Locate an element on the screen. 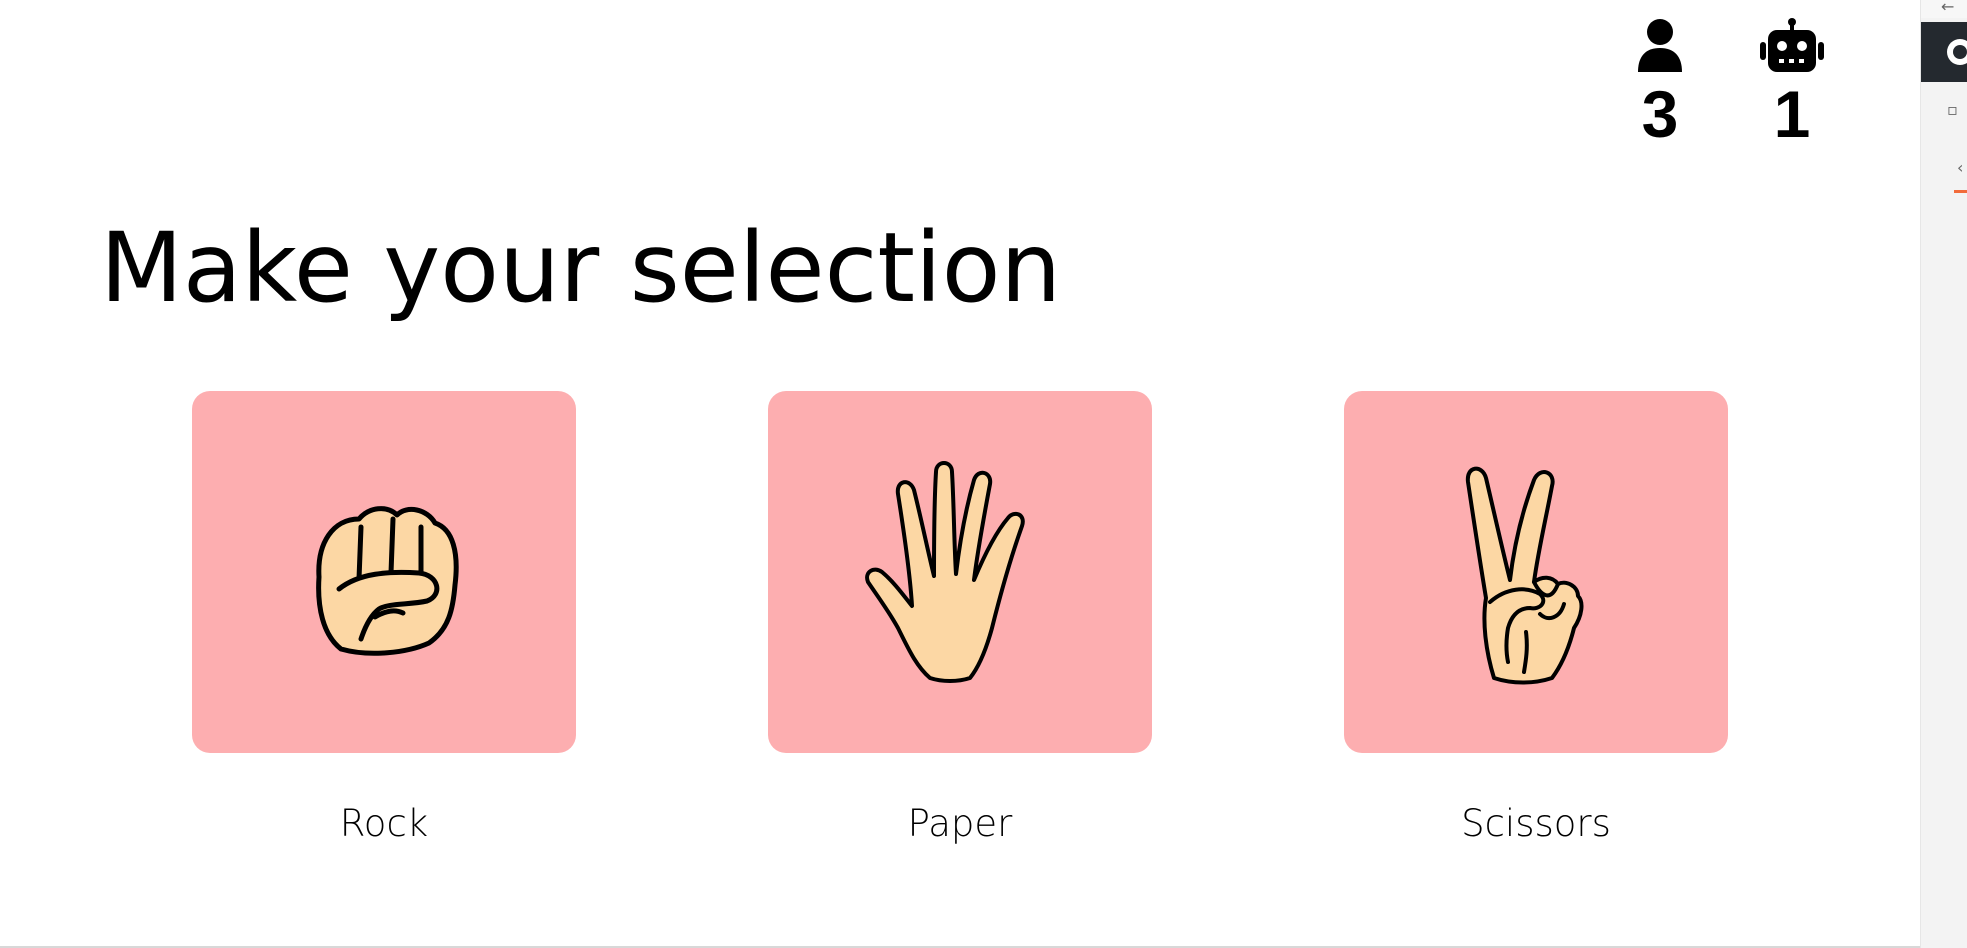 The image size is (1967, 948). github-icon is located at coordinates (1957, 52).